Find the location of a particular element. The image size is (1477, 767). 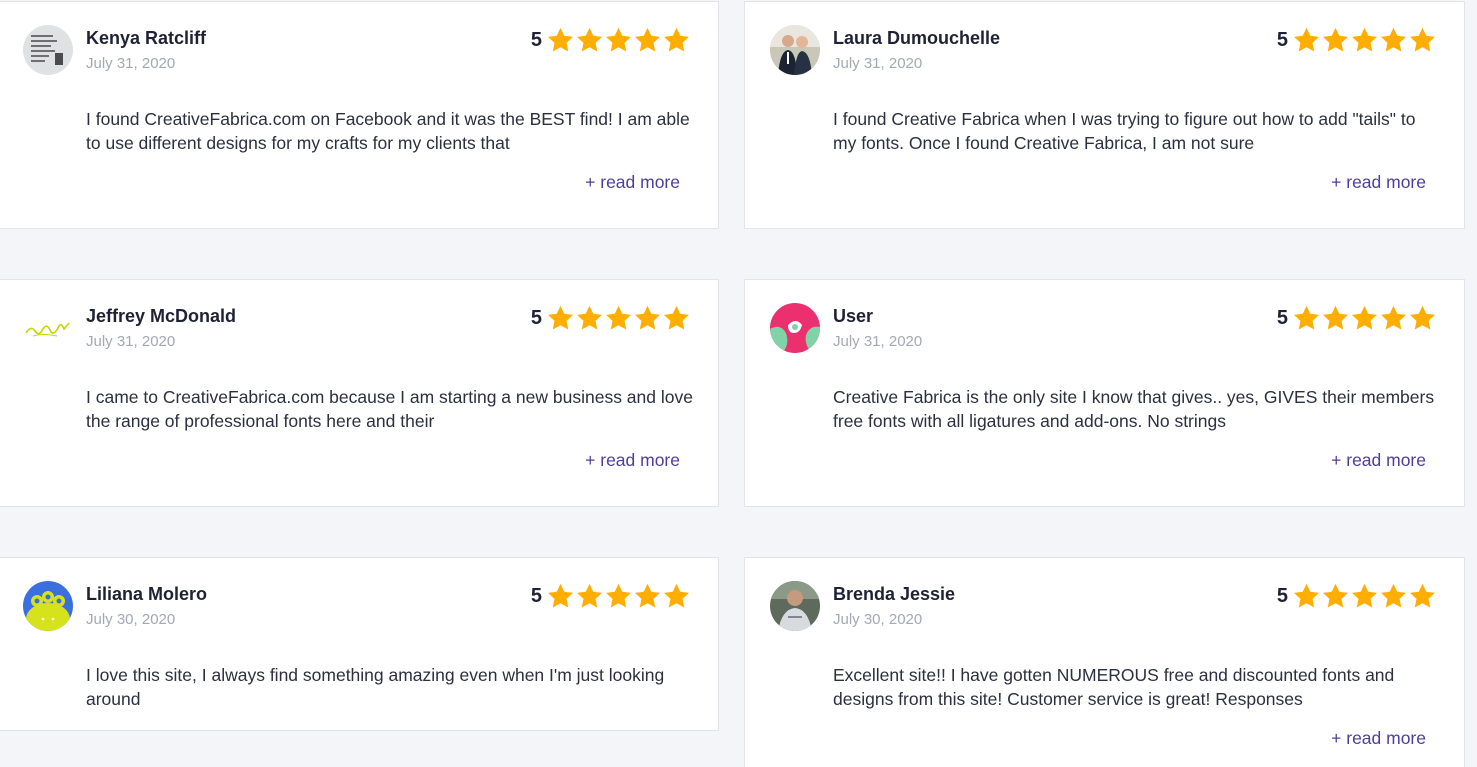

reviewer-name: User is located at coordinates (853, 316).